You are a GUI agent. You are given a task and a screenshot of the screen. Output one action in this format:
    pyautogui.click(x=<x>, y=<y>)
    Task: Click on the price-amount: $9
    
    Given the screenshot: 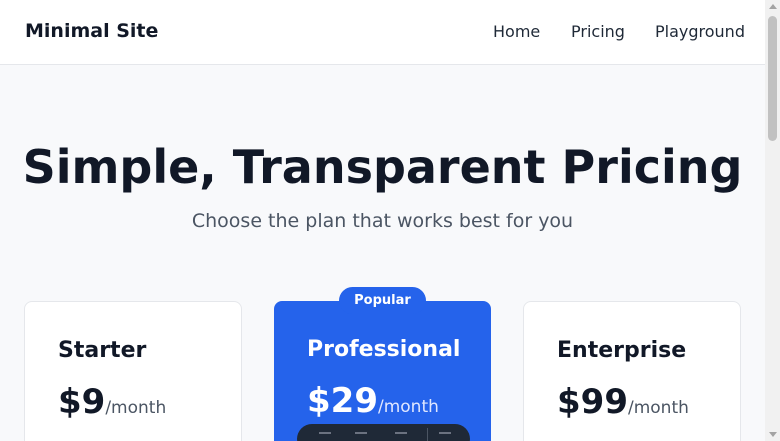 What is the action you would take?
    pyautogui.click(x=82, y=402)
    